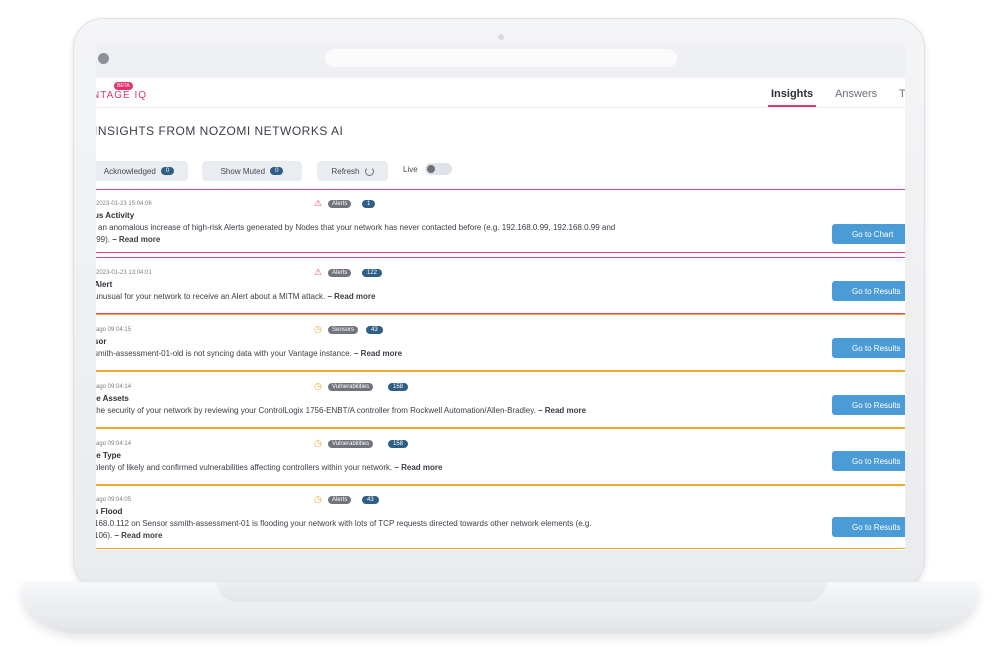 Image resolution: width=1000 pixels, height=666 pixels. Describe the element at coordinates (104, 535) in the screenshot. I see `insight-desc-continued: 106).` at that location.